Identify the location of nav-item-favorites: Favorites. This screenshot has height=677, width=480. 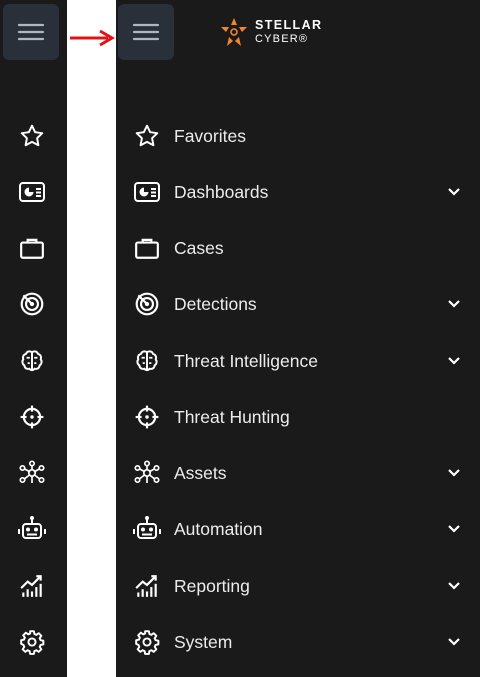
(298, 136).